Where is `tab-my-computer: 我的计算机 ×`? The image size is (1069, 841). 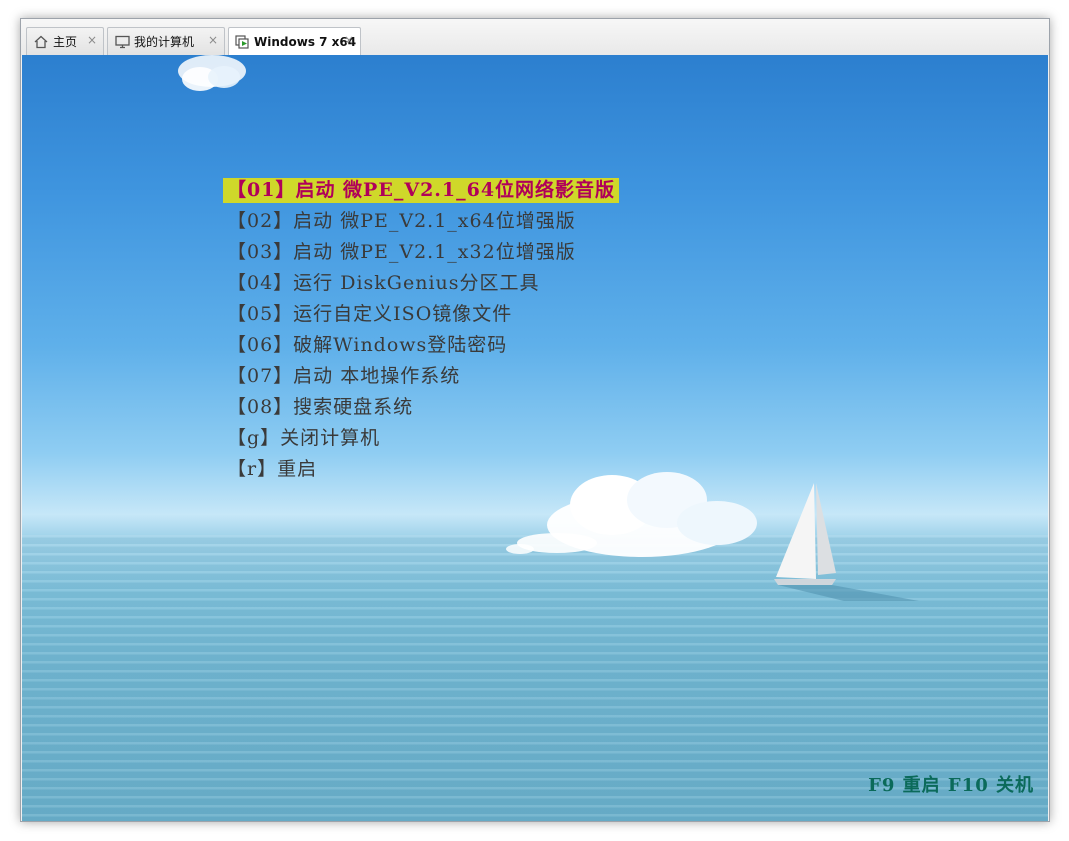 tab-my-computer: 我的计算机 × is located at coordinates (166, 41).